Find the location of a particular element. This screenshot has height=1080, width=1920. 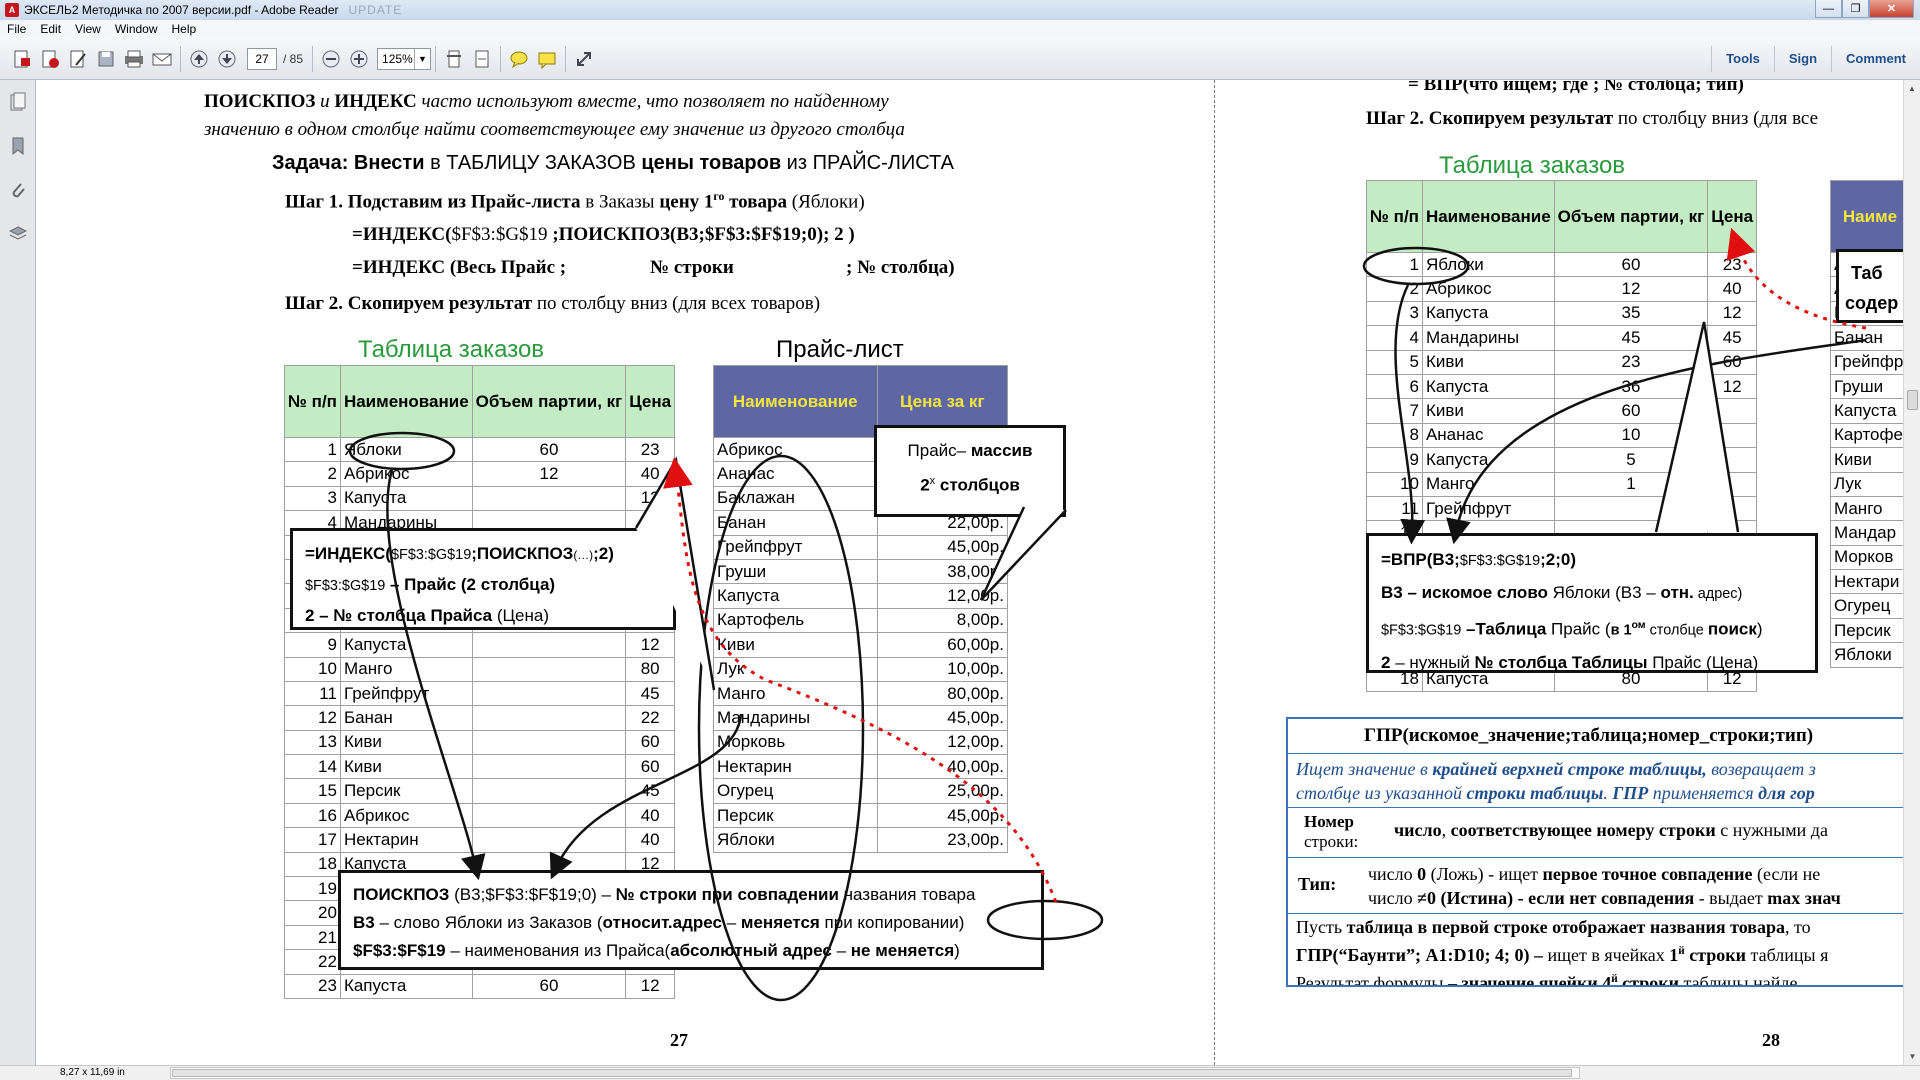

vertical-scrollbar: ▲ ▼ is located at coordinates (1911, 572).